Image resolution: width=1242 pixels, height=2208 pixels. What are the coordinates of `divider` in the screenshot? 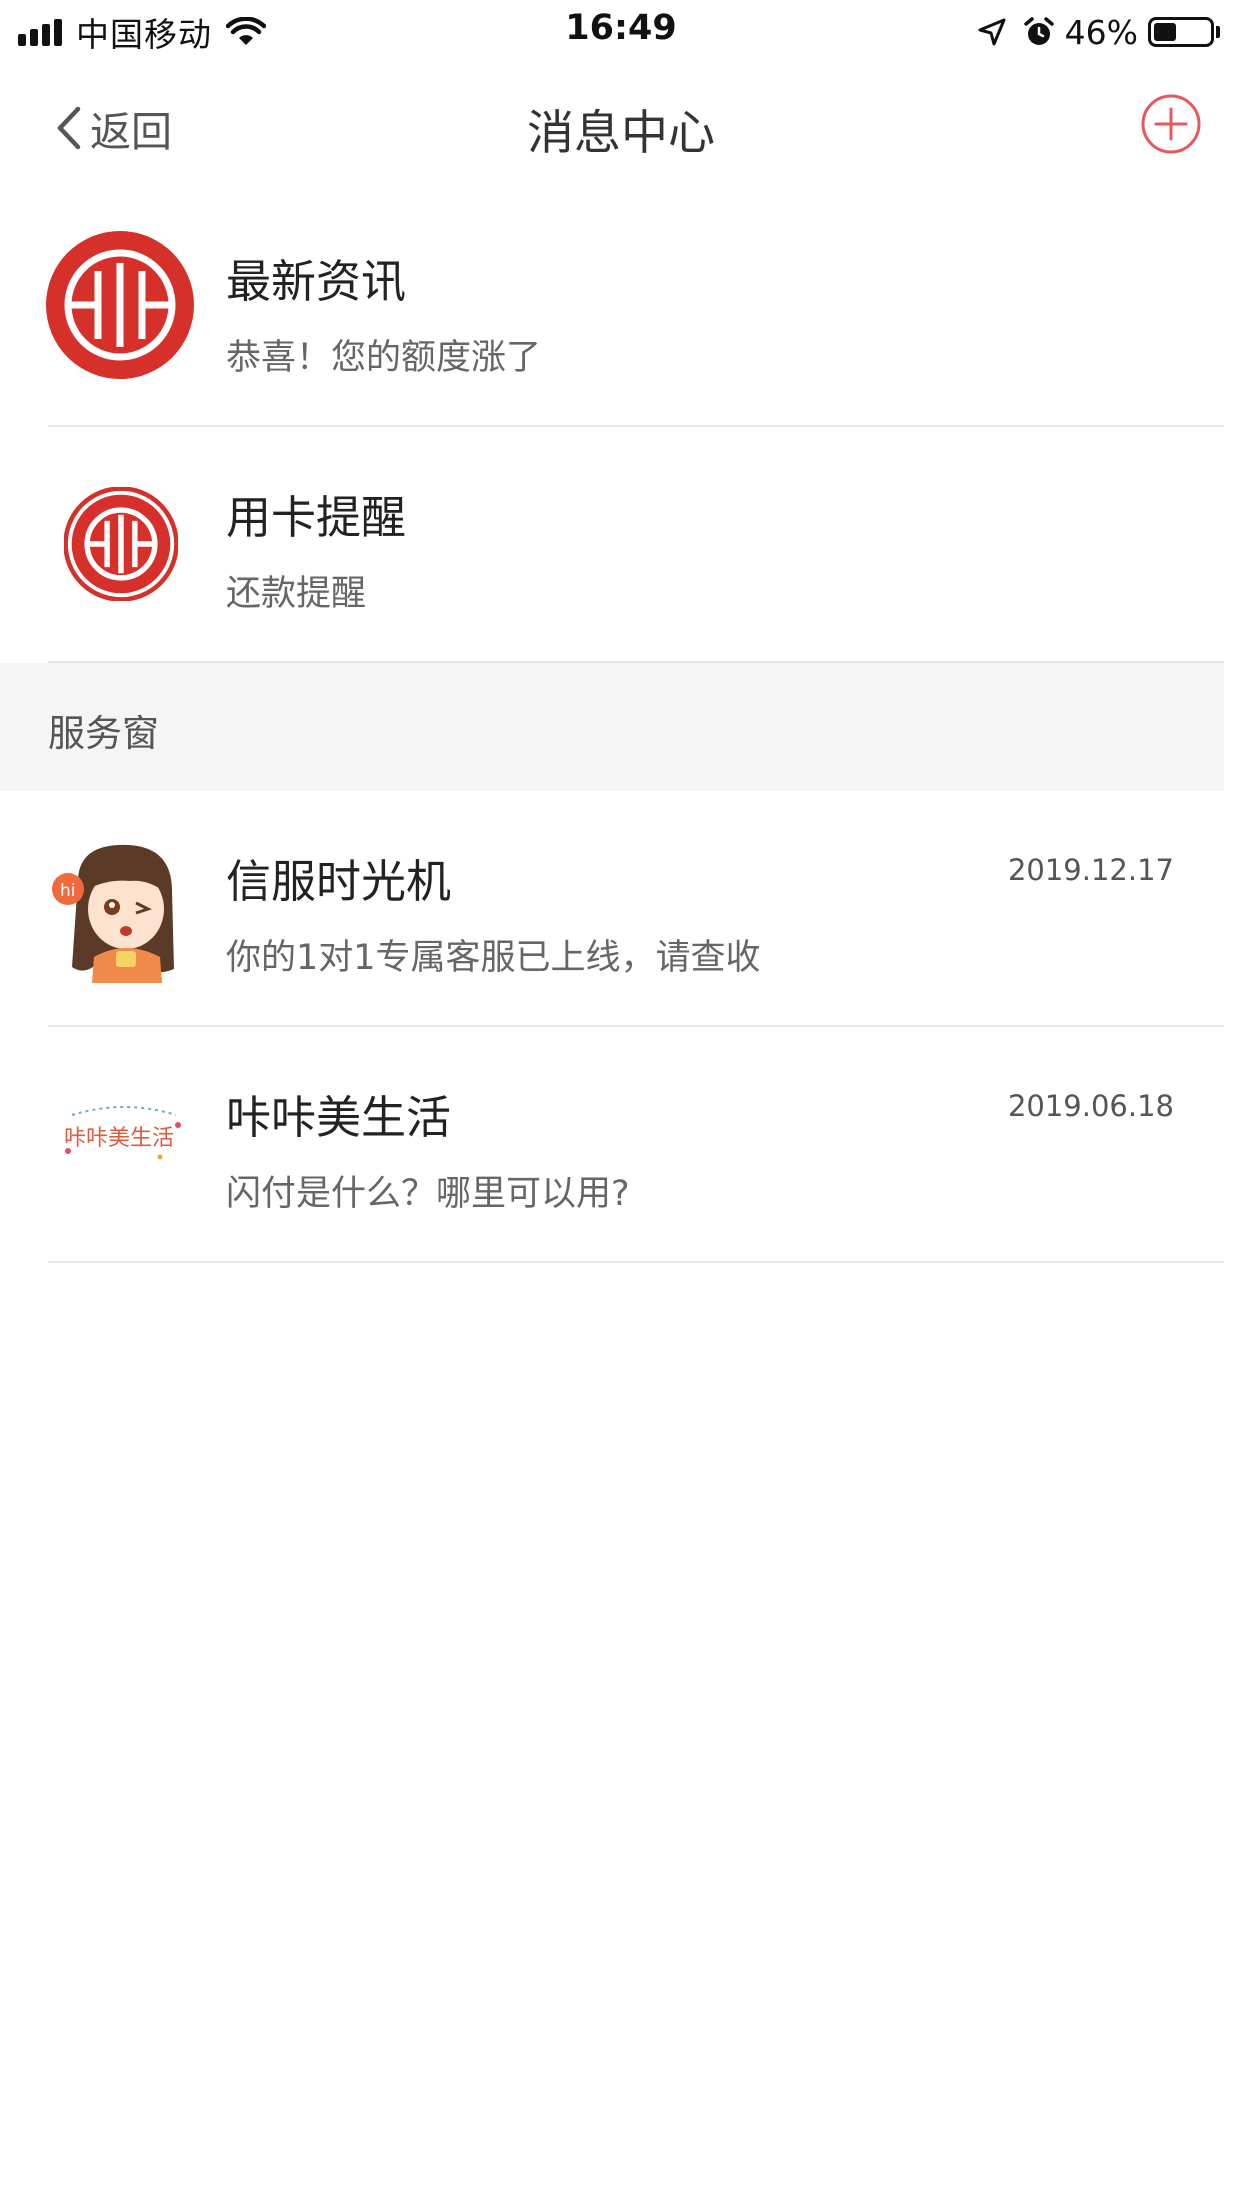 It's located at (636, 1262).